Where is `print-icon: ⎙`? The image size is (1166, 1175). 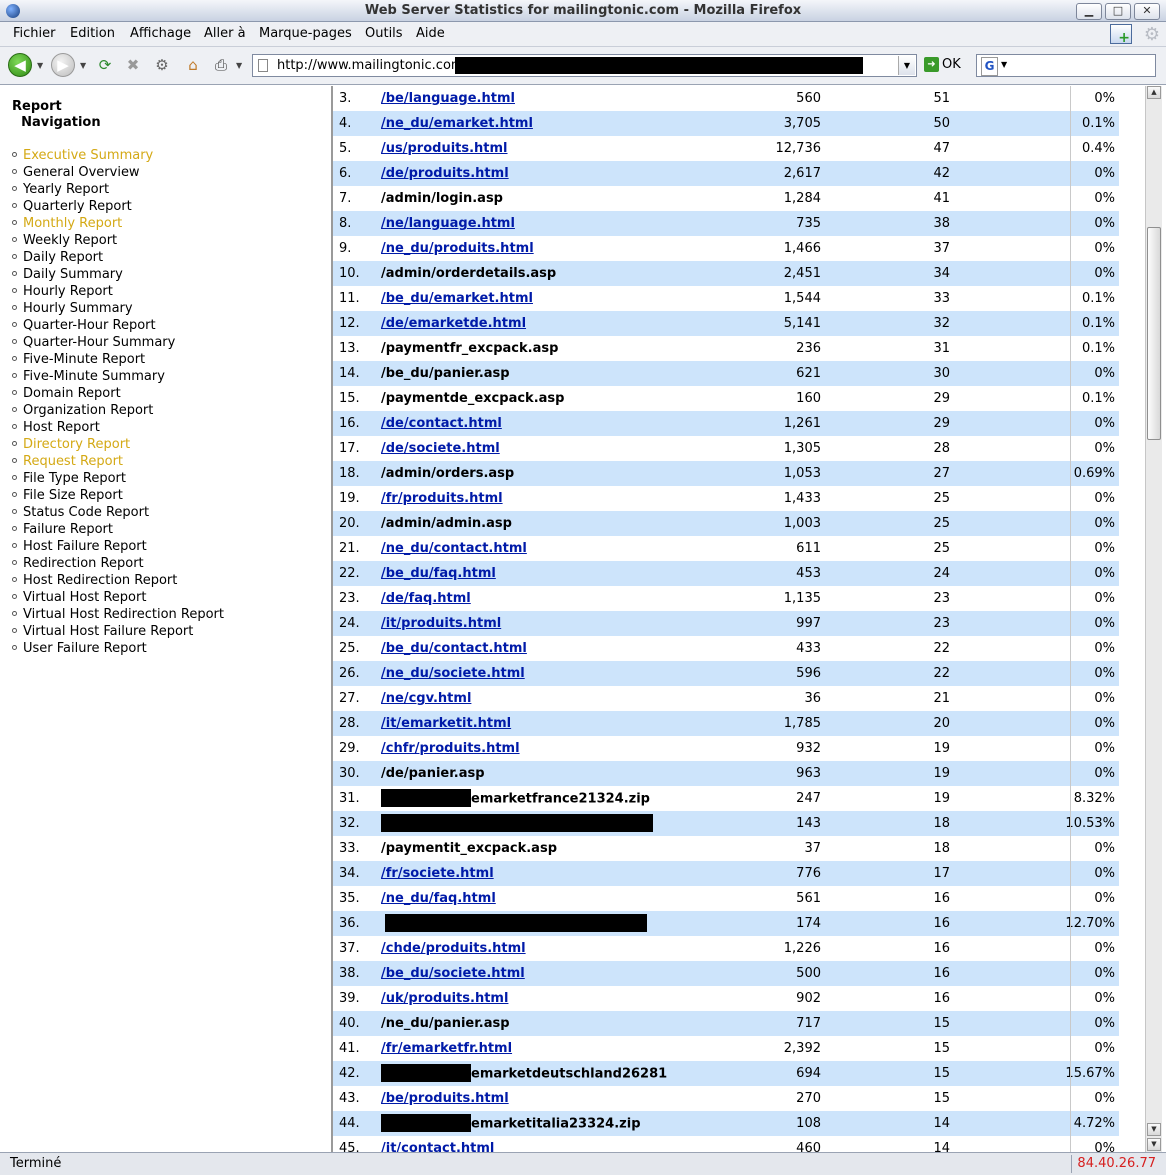 print-icon: ⎙ is located at coordinates (221, 65).